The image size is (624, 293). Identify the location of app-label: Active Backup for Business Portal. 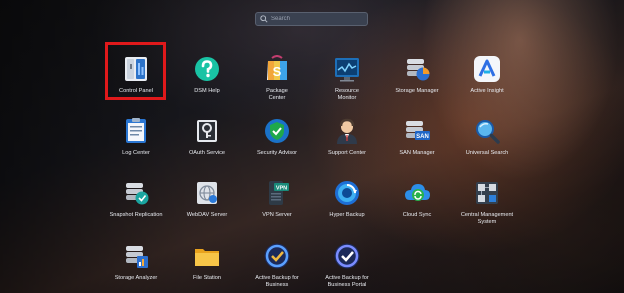
(347, 281).